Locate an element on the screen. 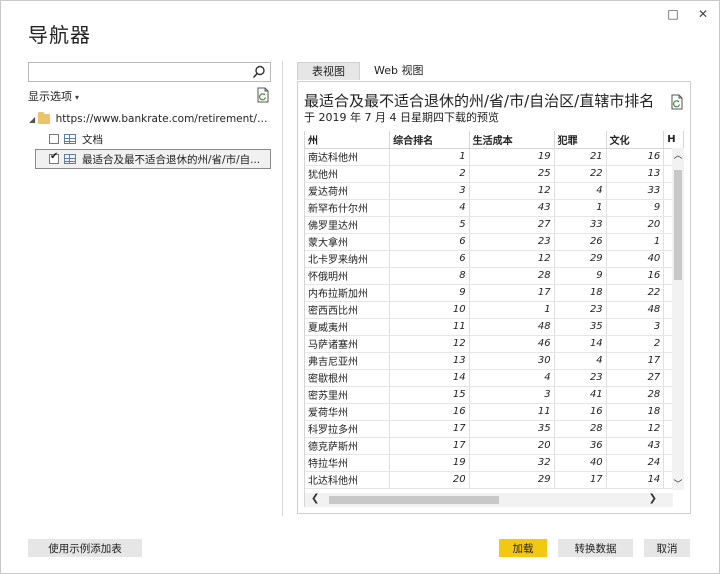 The width and height of the screenshot is (720, 574). chevron-right-icon: ❯ is located at coordinates (653, 498).